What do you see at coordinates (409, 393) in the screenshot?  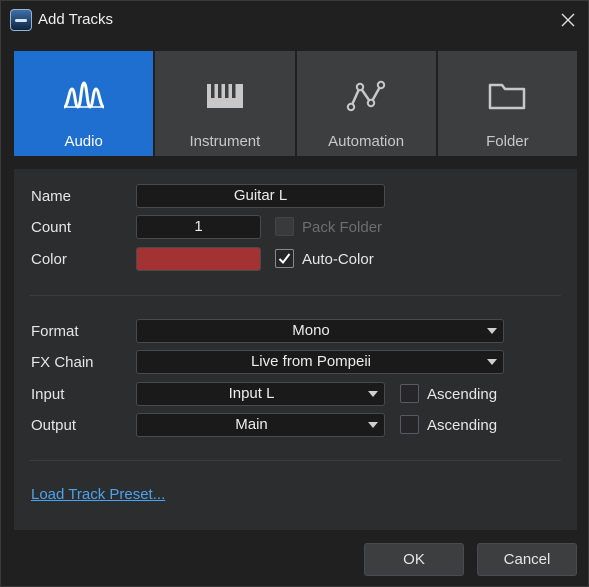 I see `input-ascending-checkbox` at bounding box center [409, 393].